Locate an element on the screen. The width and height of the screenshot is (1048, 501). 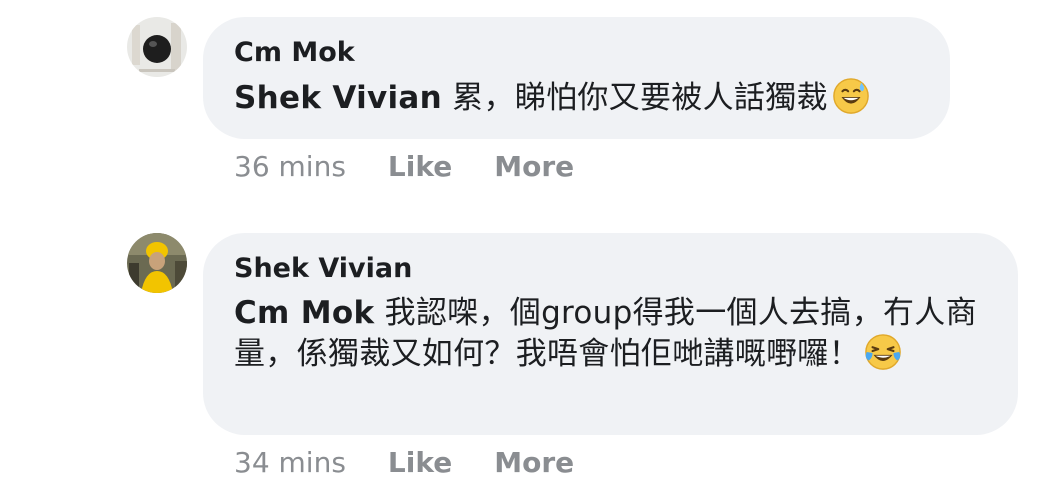
comment-actions: 34 mins Like More is located at coordinates (404, 463).